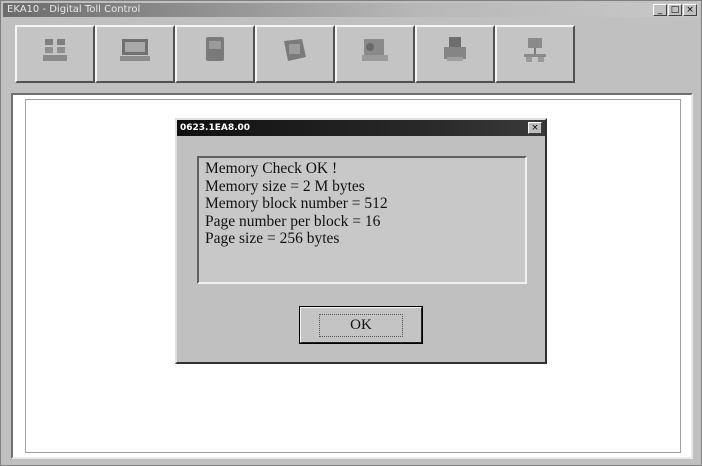 The height and width of the screenshot is (466, 702). What do you see at coordinates (293, 221) in the screenshot?
I see `message-line: Page number per block = 16` at bounding box center [293, 221].